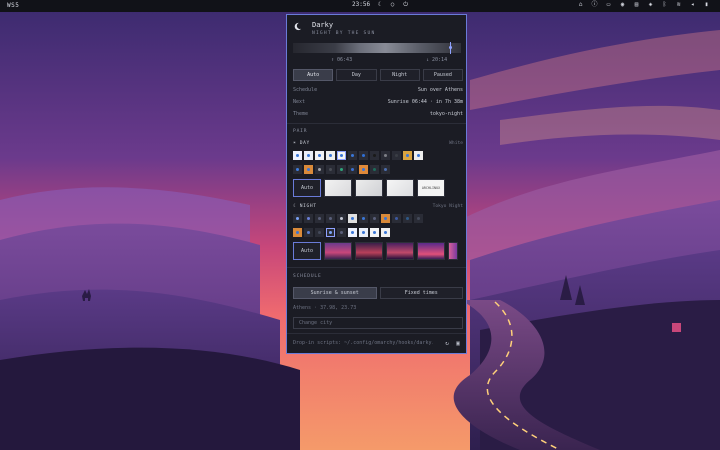 This screenshot has height=450, width=720. I want to click on info-circle-icon: ⓘ, so click(594, 4).